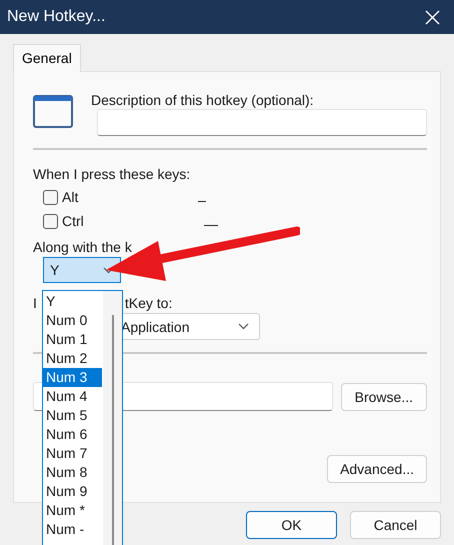 The image size is (454, 545). Describe the element at coordinates (83, 247) in the screenshot. I see `key-label: Along with the k` at that location.